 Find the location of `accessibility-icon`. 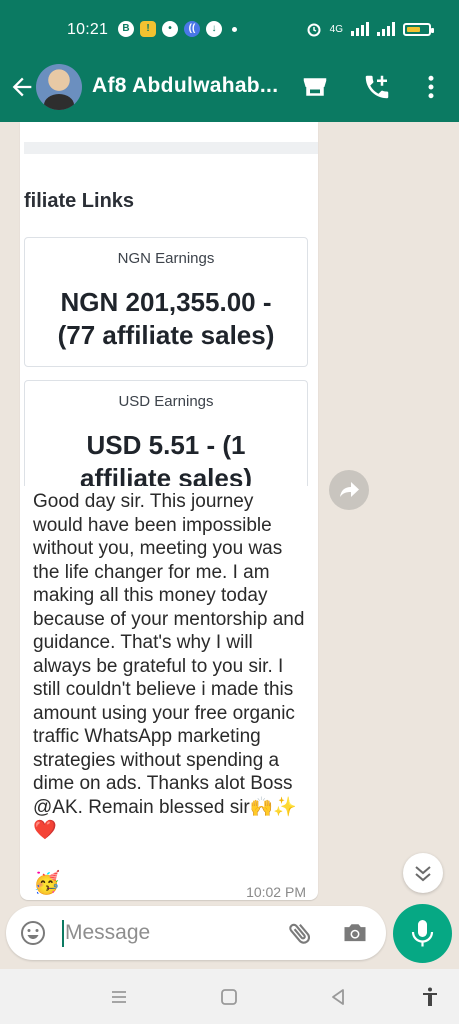

accessibility-icon is located at coordinates (430, 997).